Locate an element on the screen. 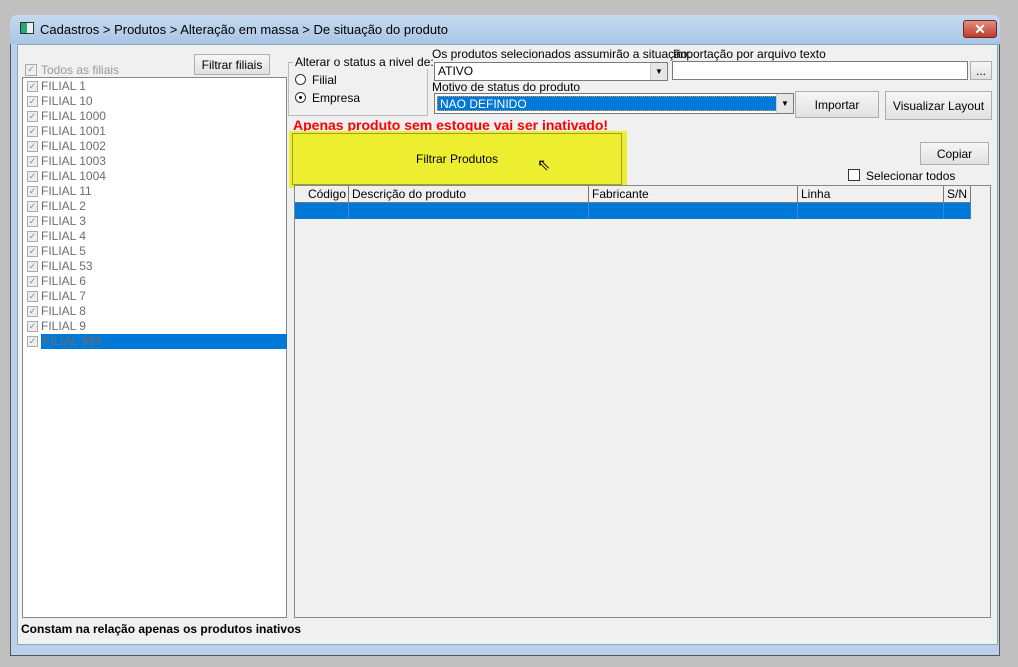  column-header-linha: Linha is located at coordinates (871, 194).